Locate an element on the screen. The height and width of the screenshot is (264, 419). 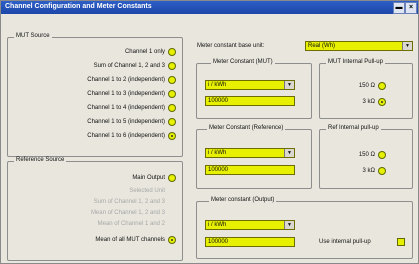
reference-source-option-label: Main Output is located at coordinates (148, 178).